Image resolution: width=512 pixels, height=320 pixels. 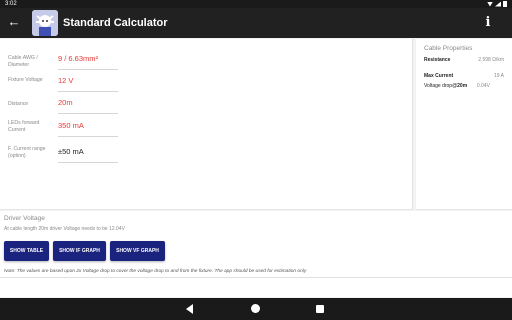 What do you see at coordinates (18, 104) in the screenshot?
I see `form-label: Distance` at bounding box center [18, 104].